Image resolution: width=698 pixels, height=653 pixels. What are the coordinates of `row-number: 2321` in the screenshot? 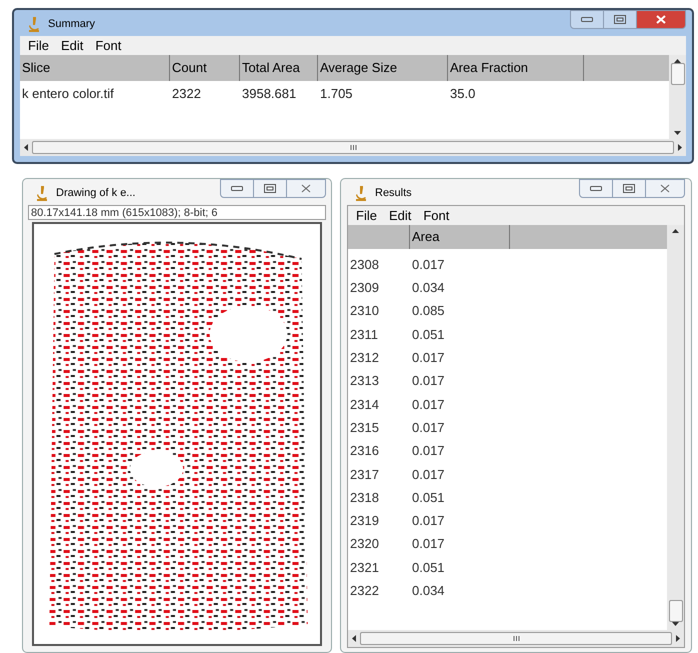 It's located at (364, 567).